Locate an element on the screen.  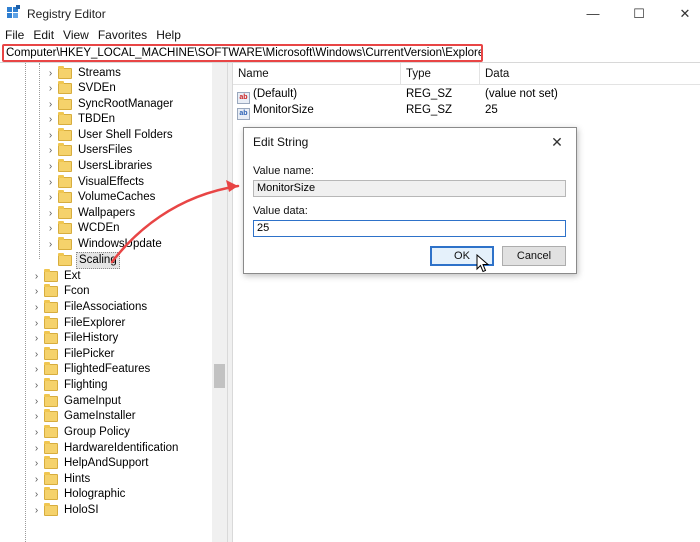
tree-item-flighting: › Flighting is located at coordinates (70, 385).